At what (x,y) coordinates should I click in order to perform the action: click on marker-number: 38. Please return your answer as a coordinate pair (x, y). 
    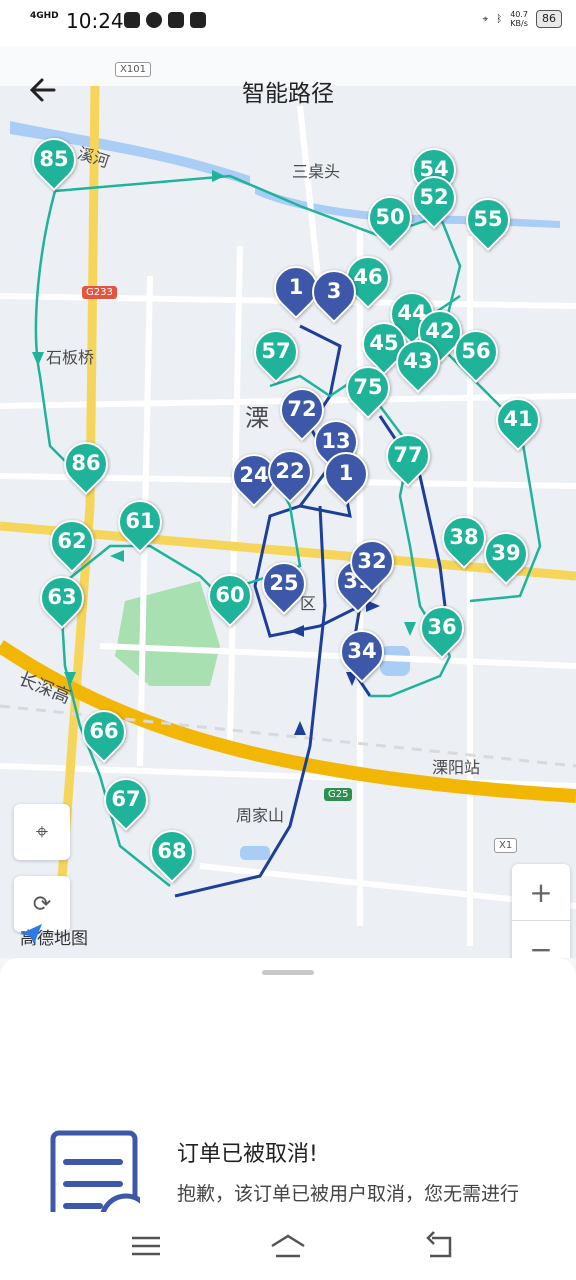
    Looking at the image, I should click on (464, 537).